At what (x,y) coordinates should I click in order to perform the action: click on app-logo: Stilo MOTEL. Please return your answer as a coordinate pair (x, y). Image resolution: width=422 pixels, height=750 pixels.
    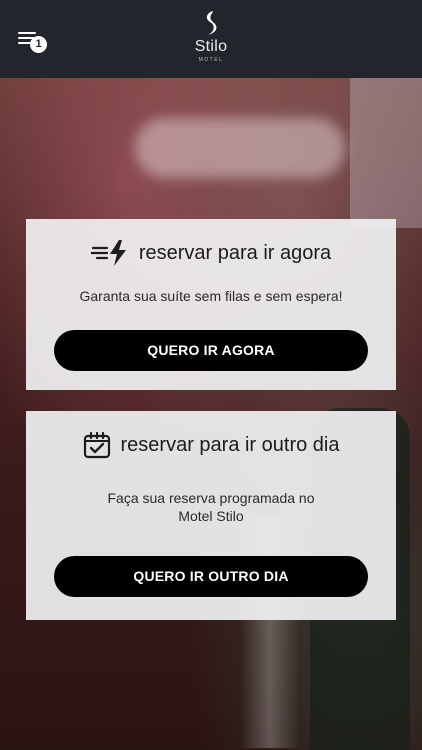
    Looking at the image, I should click on (211, 36).